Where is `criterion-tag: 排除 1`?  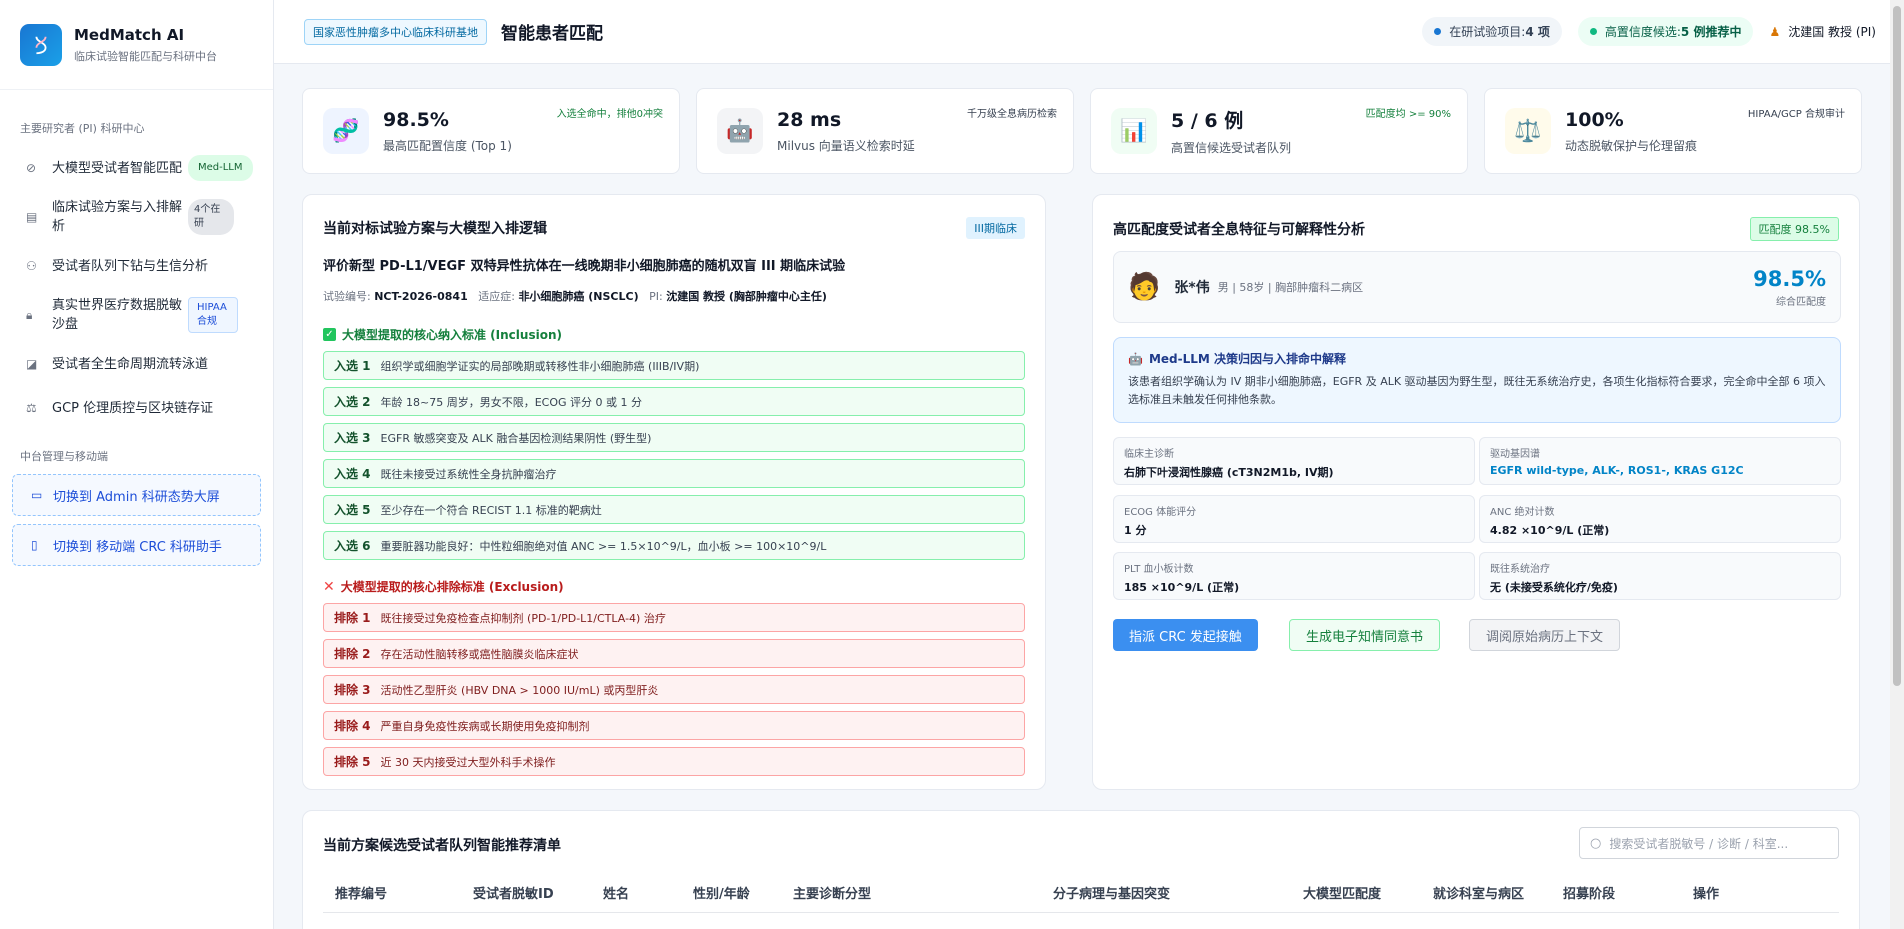
criterion-tag: 排除 1 is located at coordinates (352, 618).